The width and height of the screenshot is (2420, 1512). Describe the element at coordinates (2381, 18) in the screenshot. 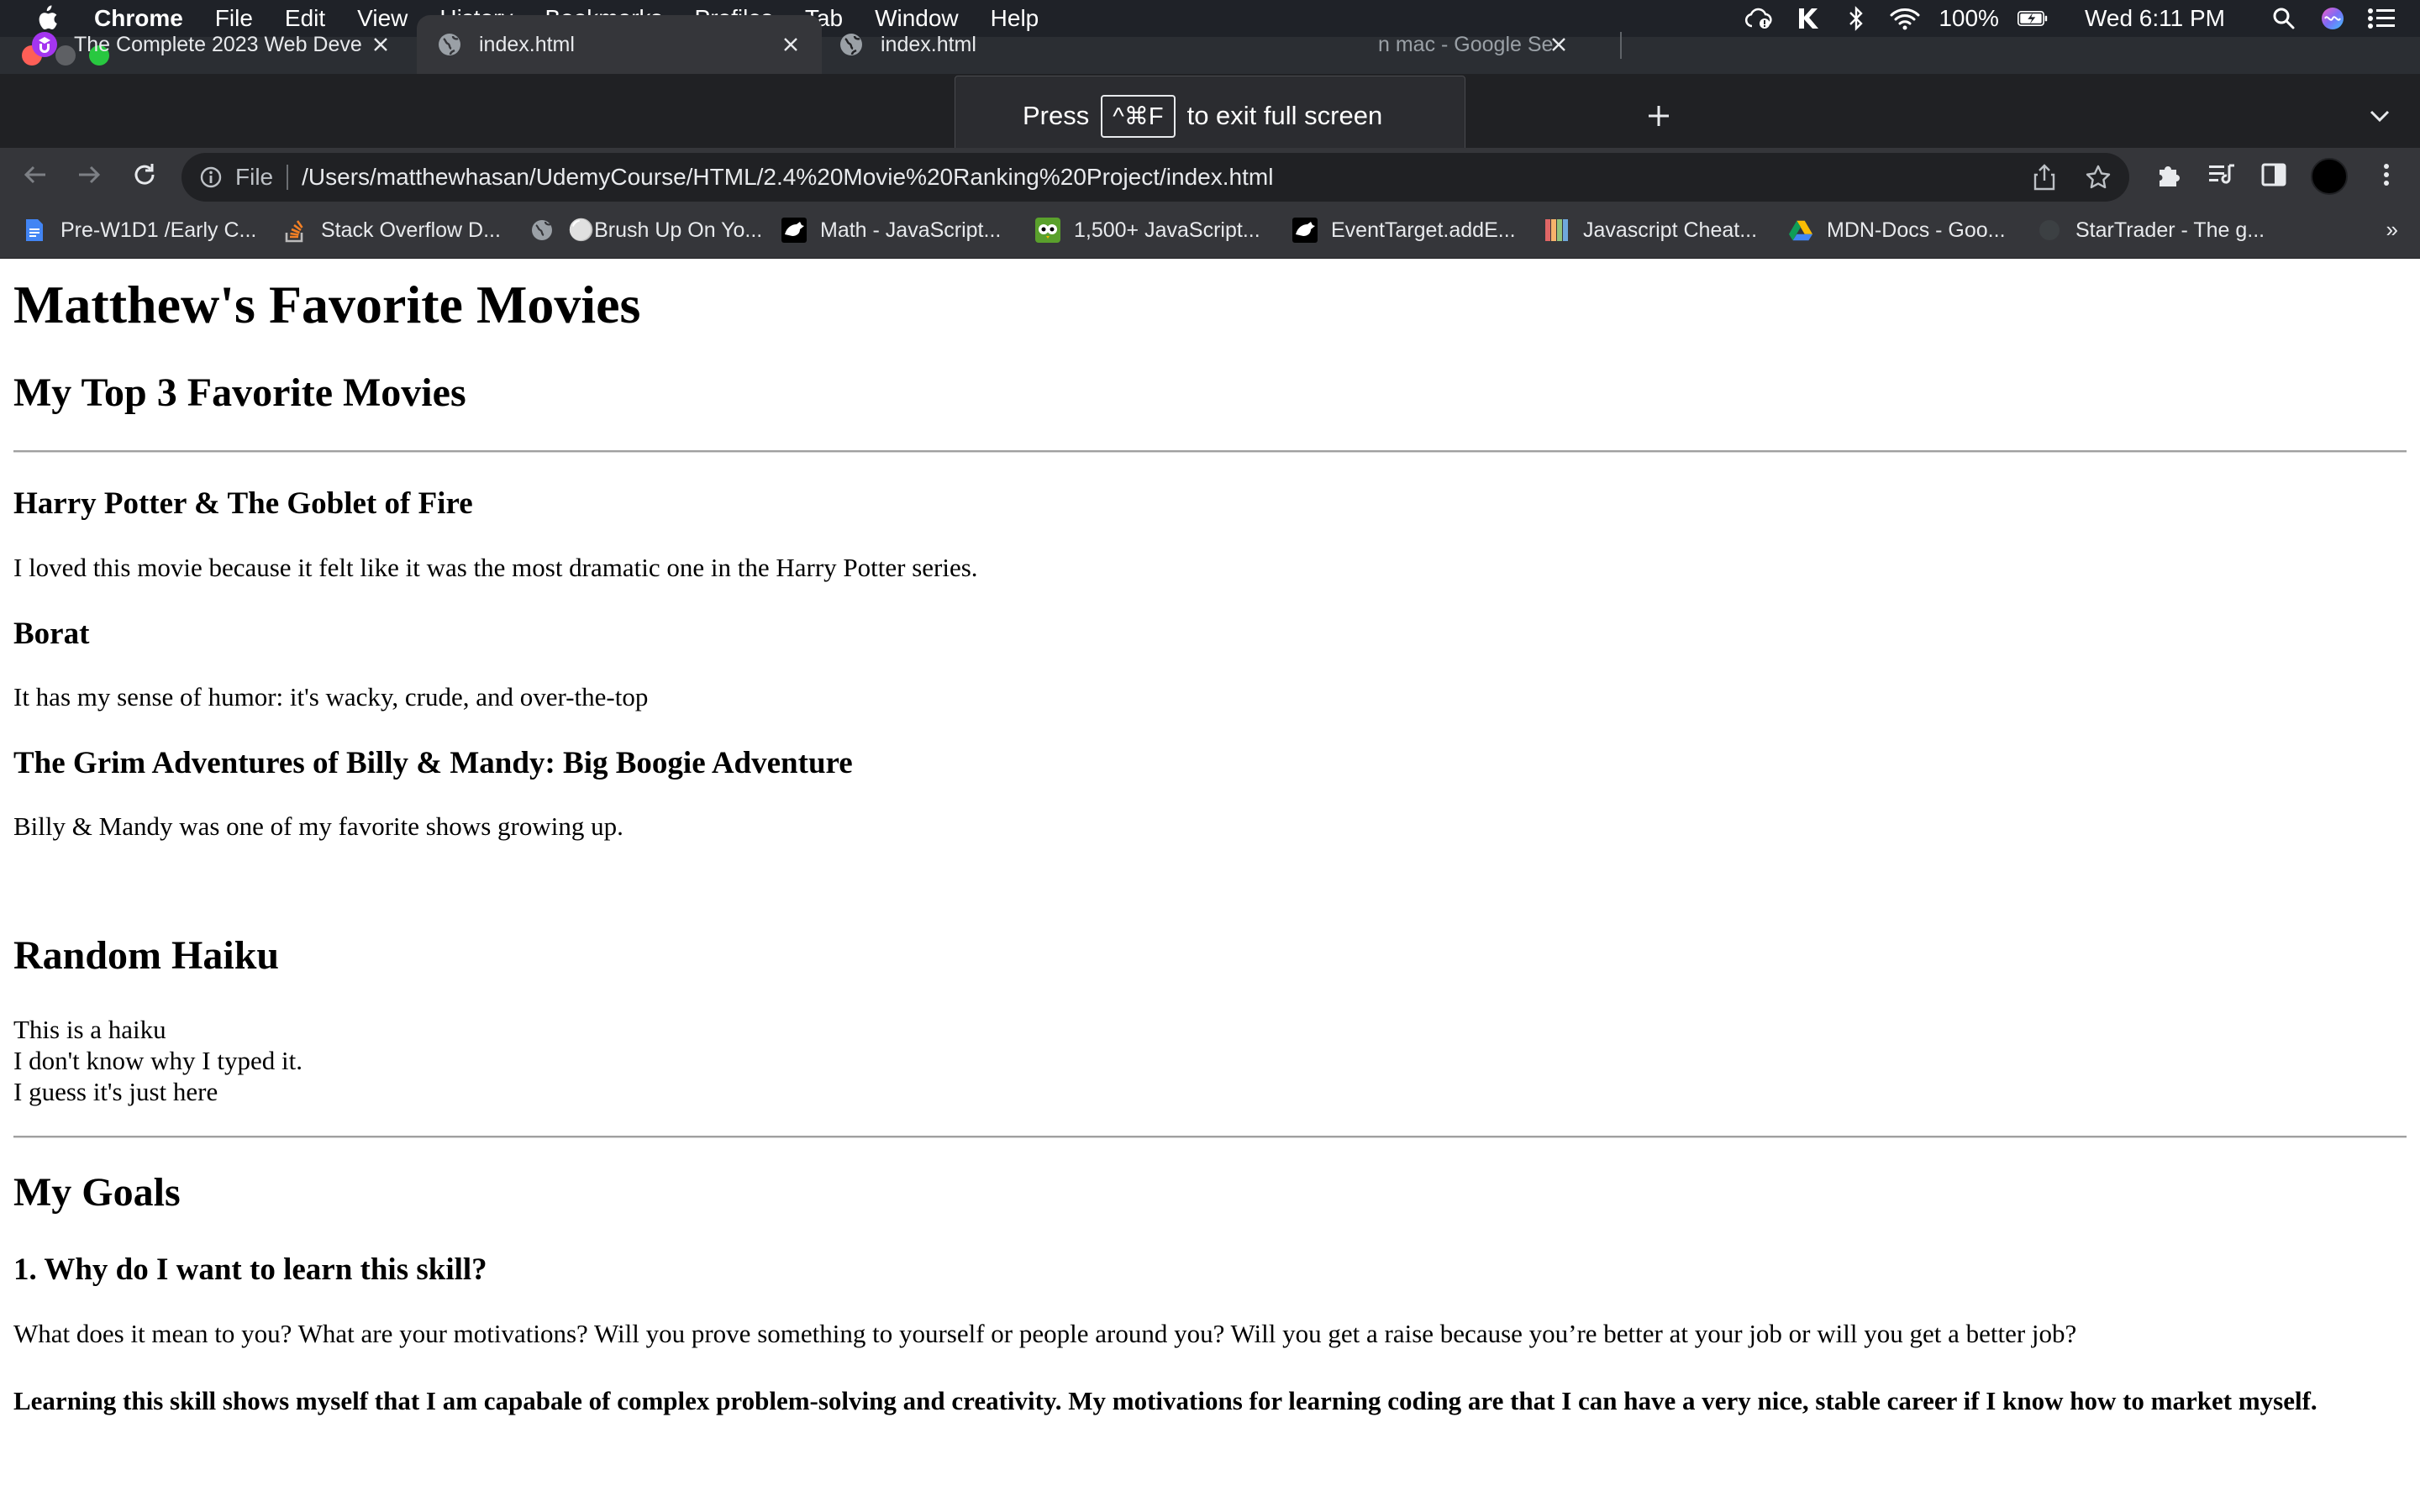

I see `control-center-icon` at that location.